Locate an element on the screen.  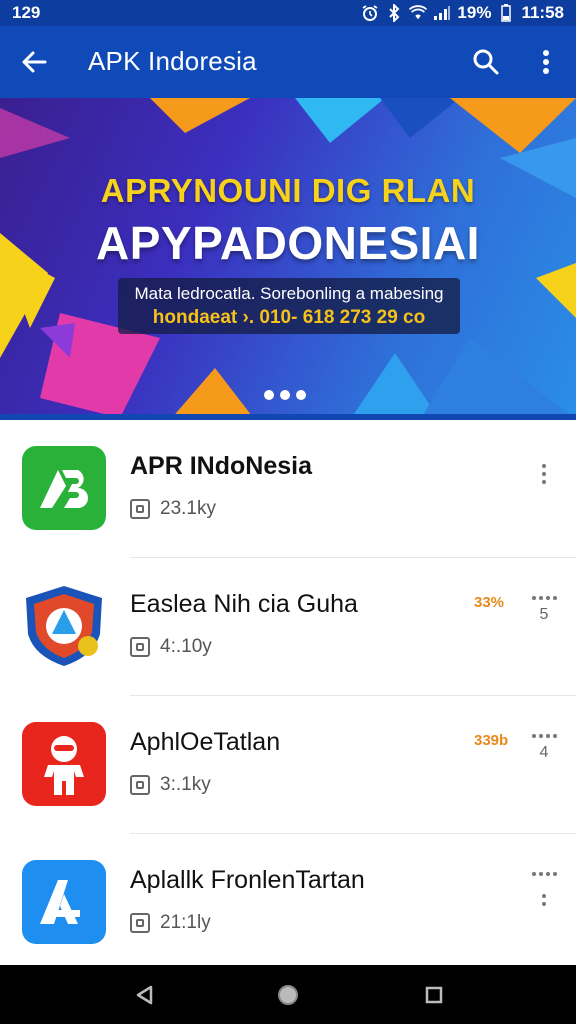
app-meta: 21:1ly is located at coordinates (170, 923).